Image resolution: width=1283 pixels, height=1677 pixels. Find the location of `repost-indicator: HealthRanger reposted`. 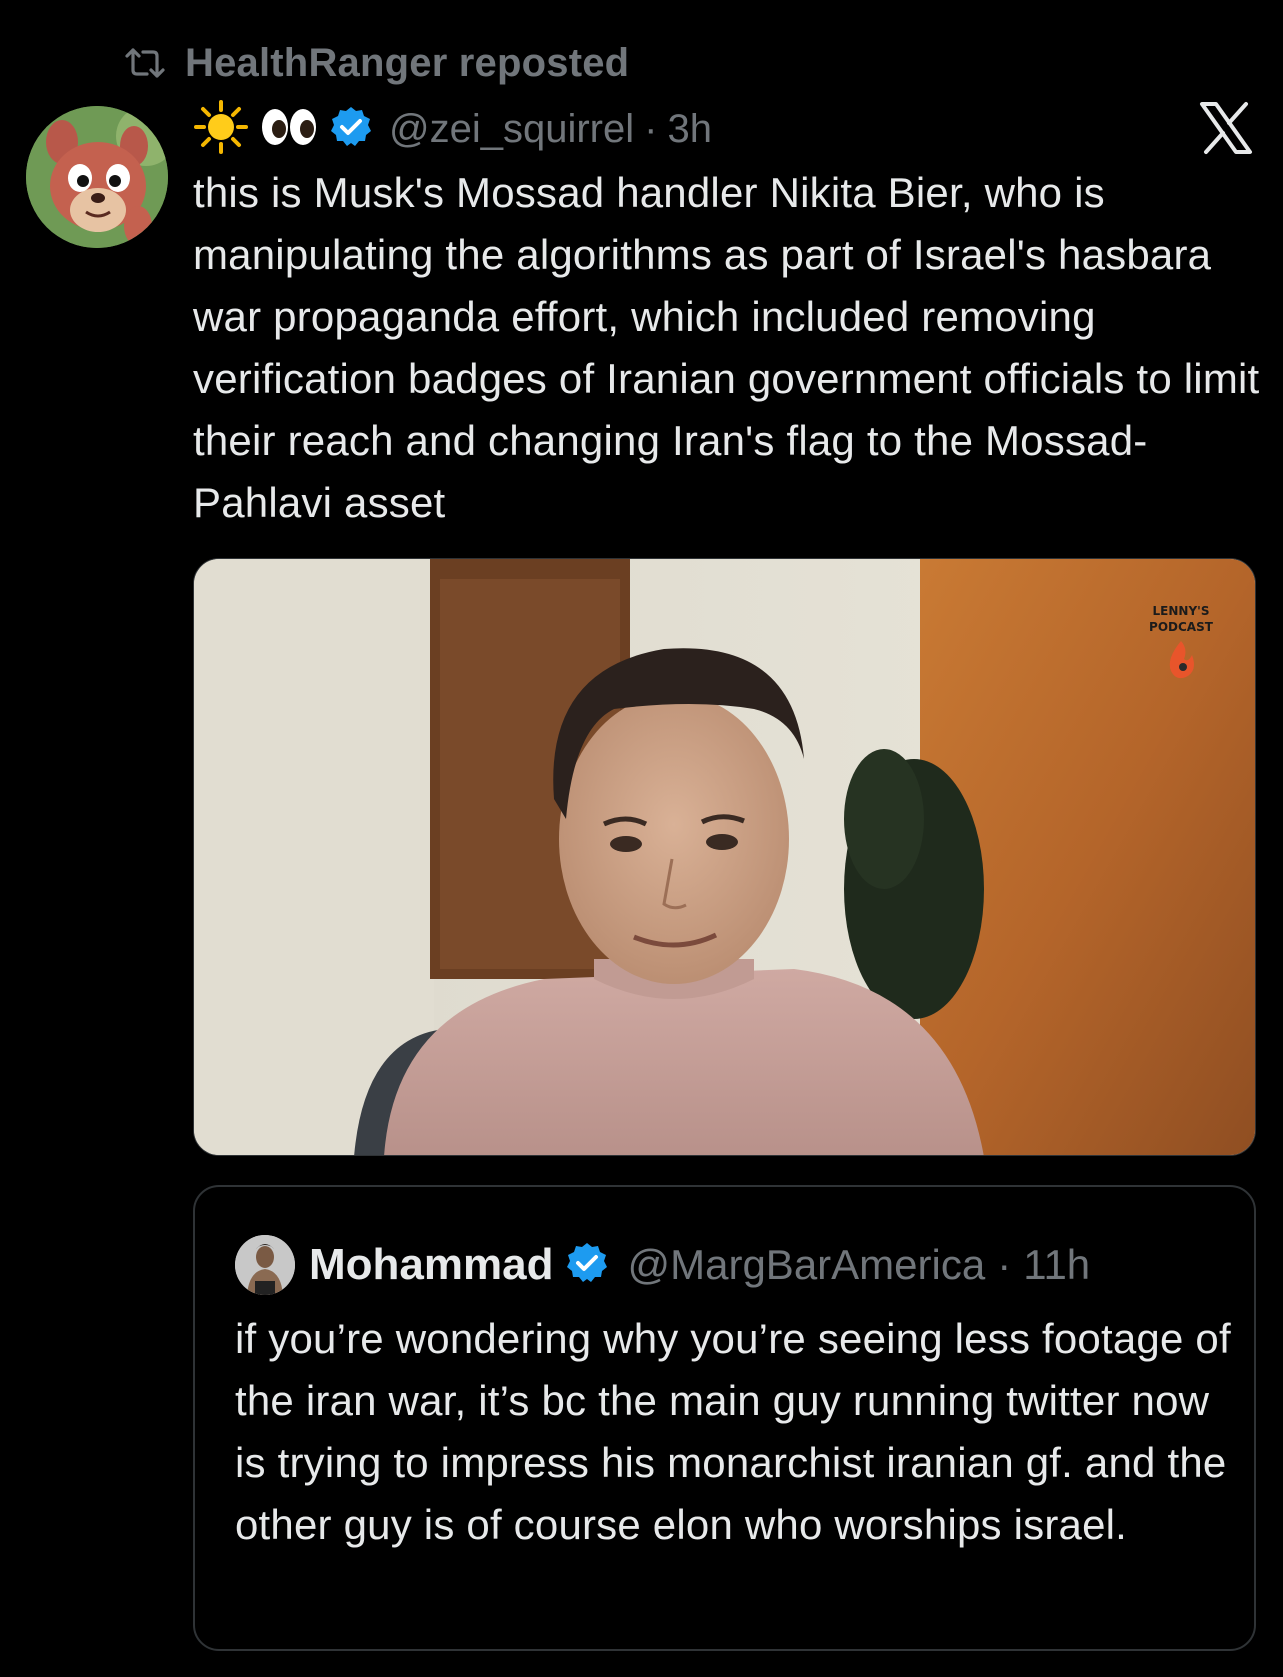

repost-indicator: HealthRanger reposted is located at coordinates (376, 63).